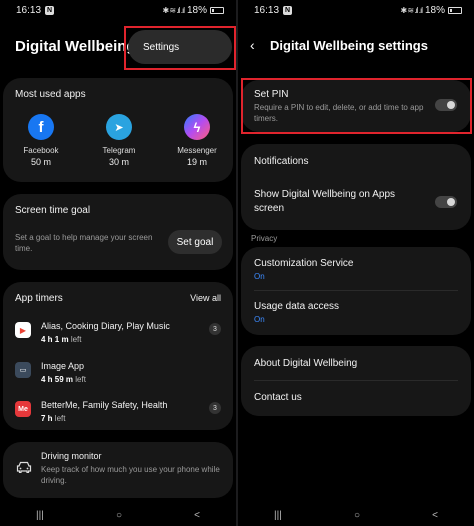 This screenshot has width=474, height=526. What do you see at coordinates (53, 418) in the screenshot?
I see `timer-remaining: 7 h left` at bounding box center [53, 418].